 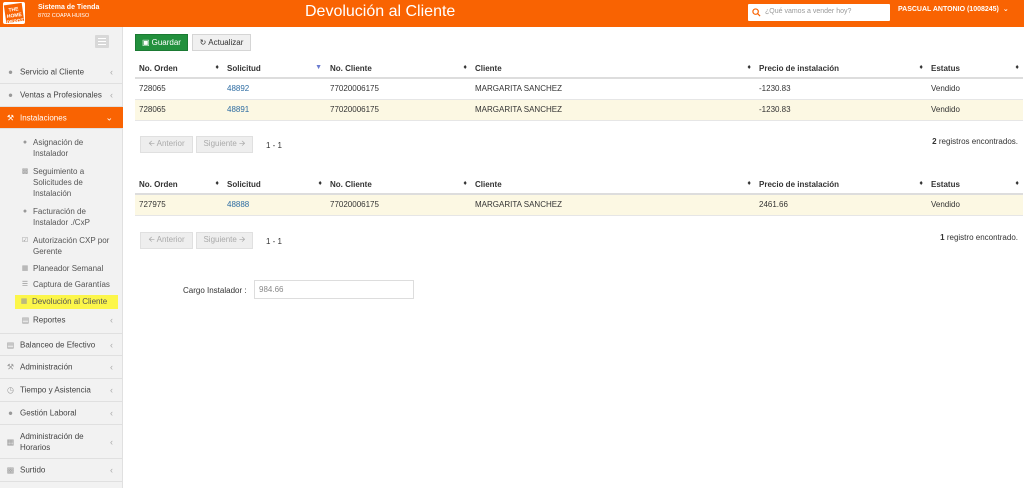 What do you see at coordinates (71, 246) in the screenshot?
I see `sidebar-subitem-label: Autorización CXP por Gerente` at bounding box center [71, 246].